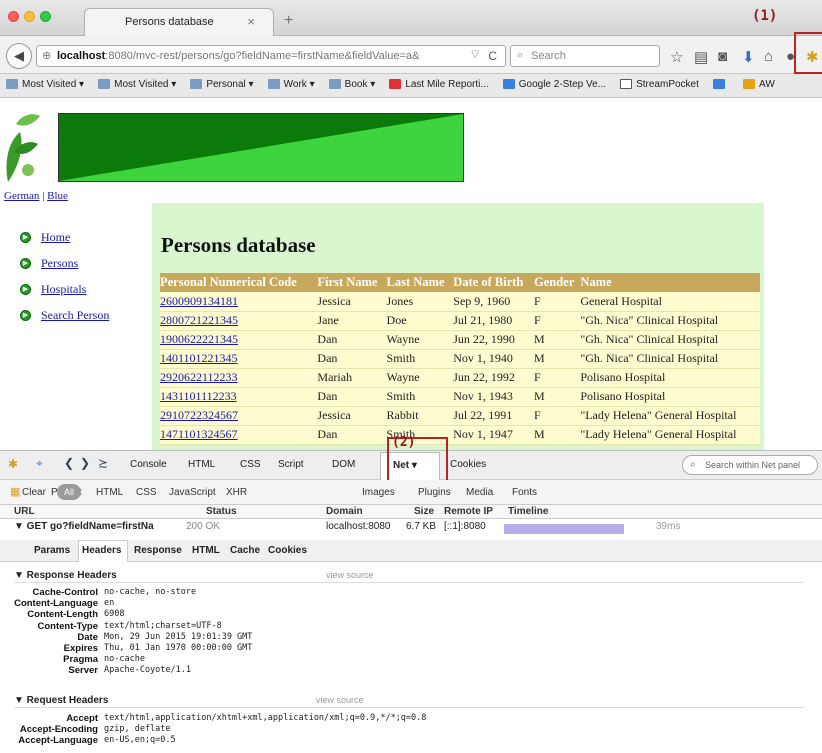 The width and height of the screenshot is (822, 753). What do you see at coordinates (424, 511) in the screenshot?
I see `col-size: Size` at bounding box center [424, 511].